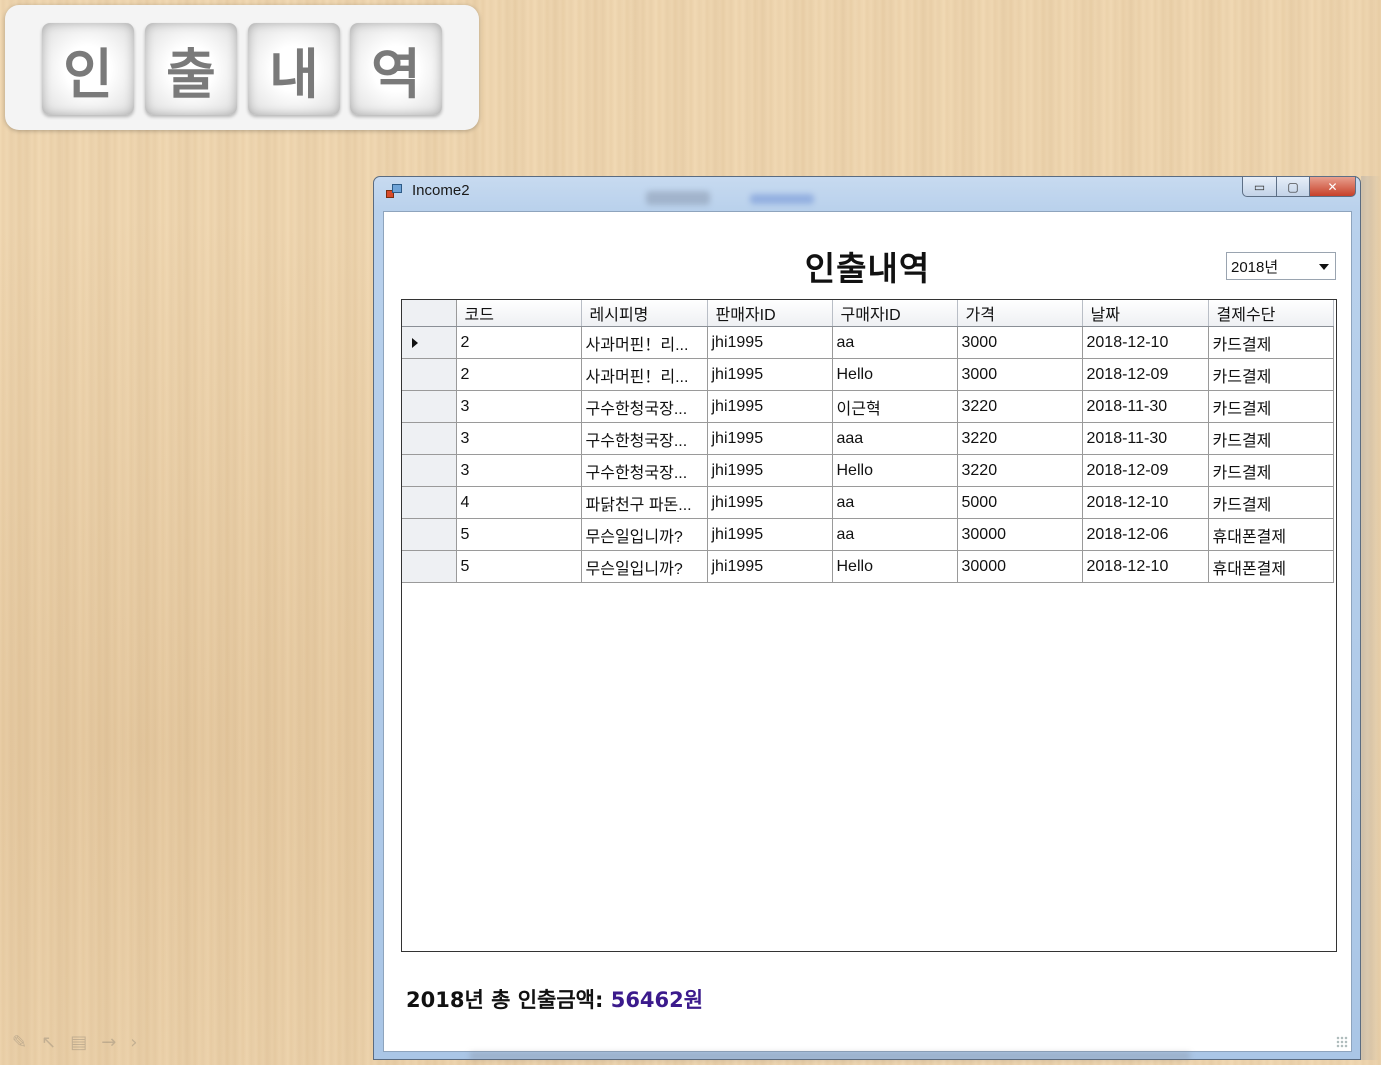 The height and width of the screenshot is (1065, 1381). I want to click on pen-icon: ✎, so click(19, 1042).